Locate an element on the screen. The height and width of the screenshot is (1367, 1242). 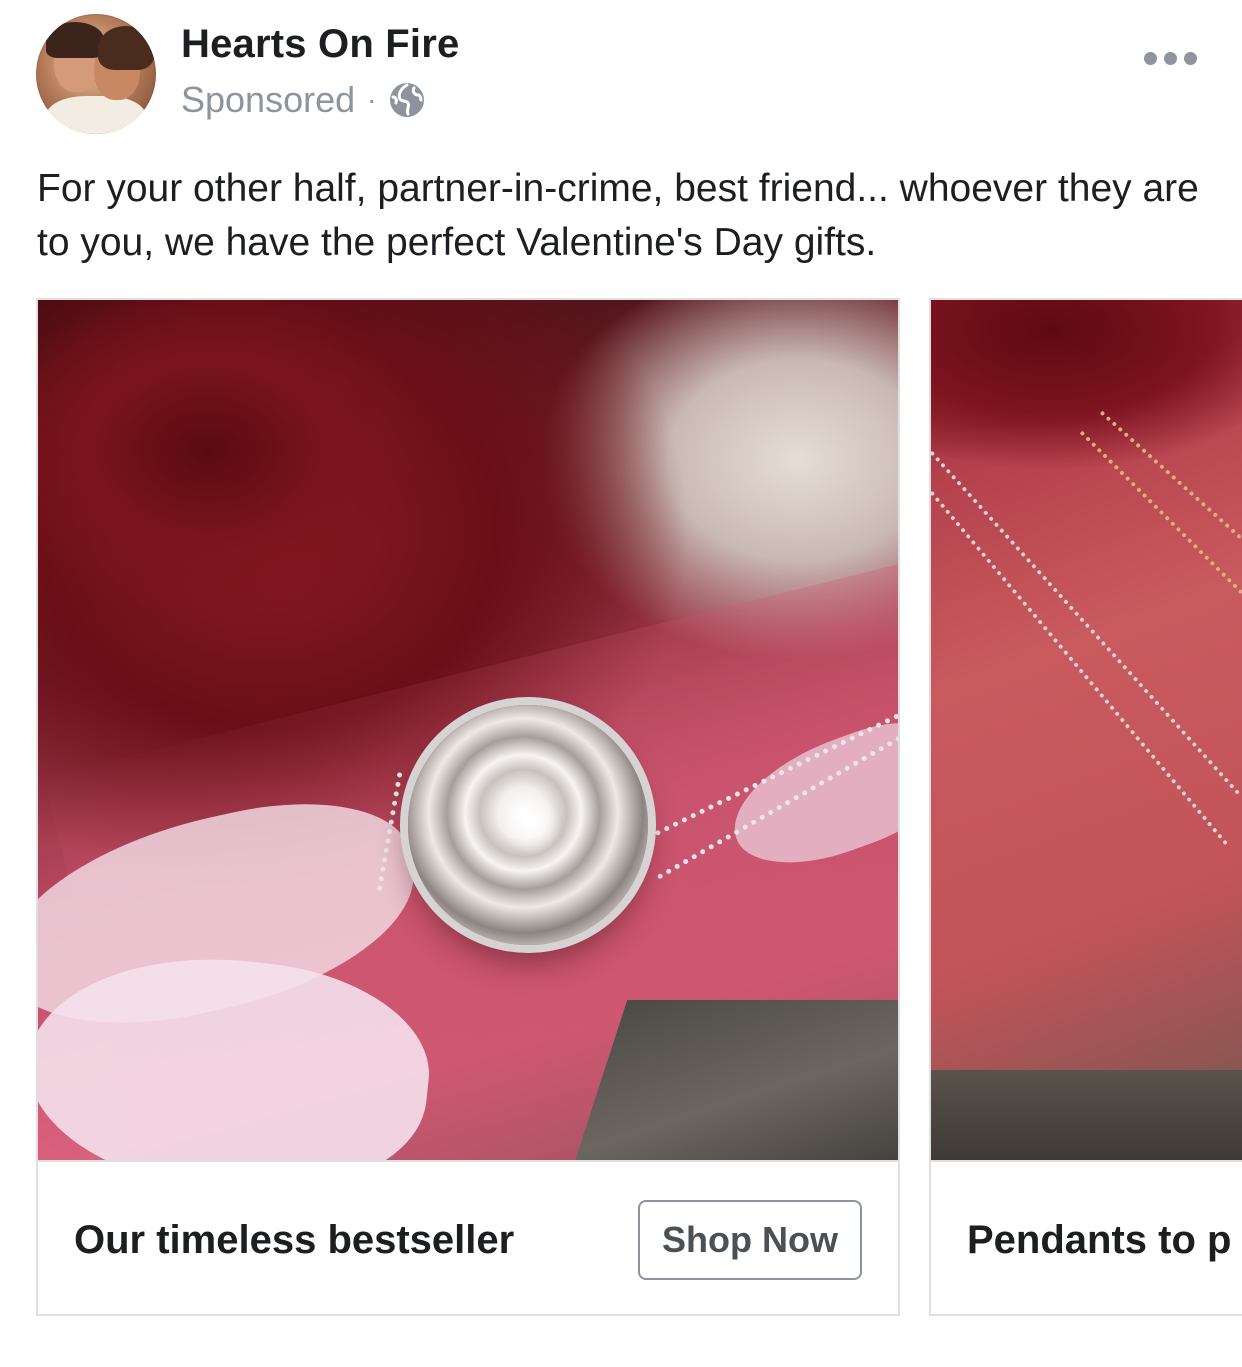
page-avatar is located at coordinates (96, 74).